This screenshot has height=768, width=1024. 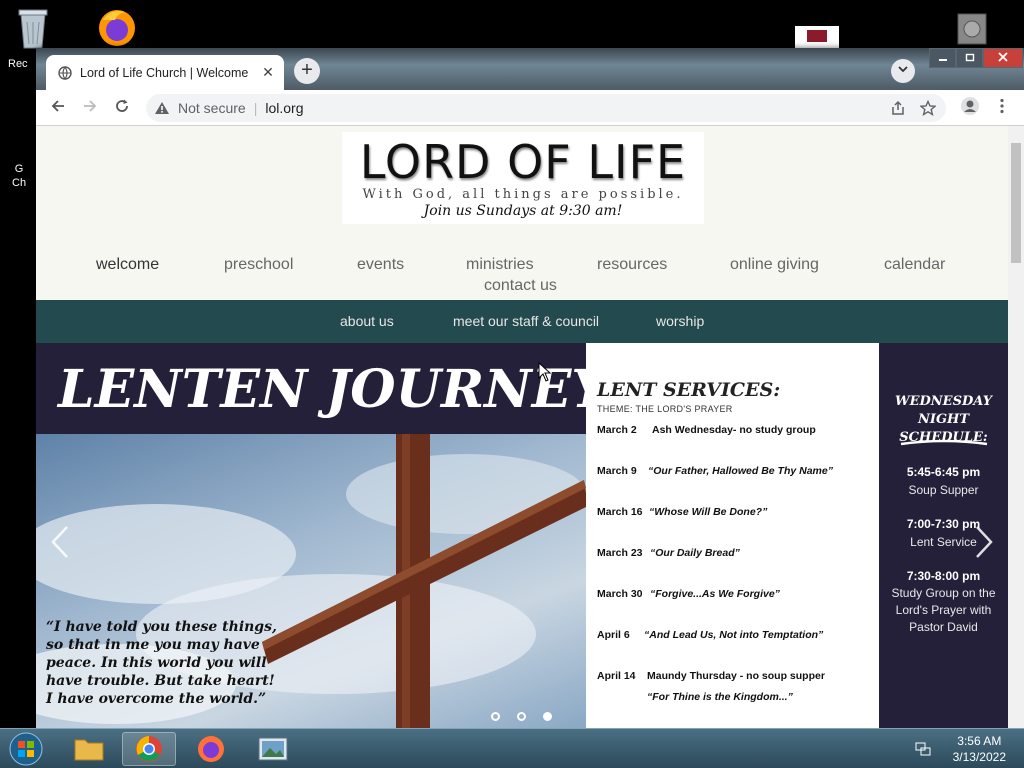 I want to click on clock-time: 3:56 AM, so click(x=979, y=741).